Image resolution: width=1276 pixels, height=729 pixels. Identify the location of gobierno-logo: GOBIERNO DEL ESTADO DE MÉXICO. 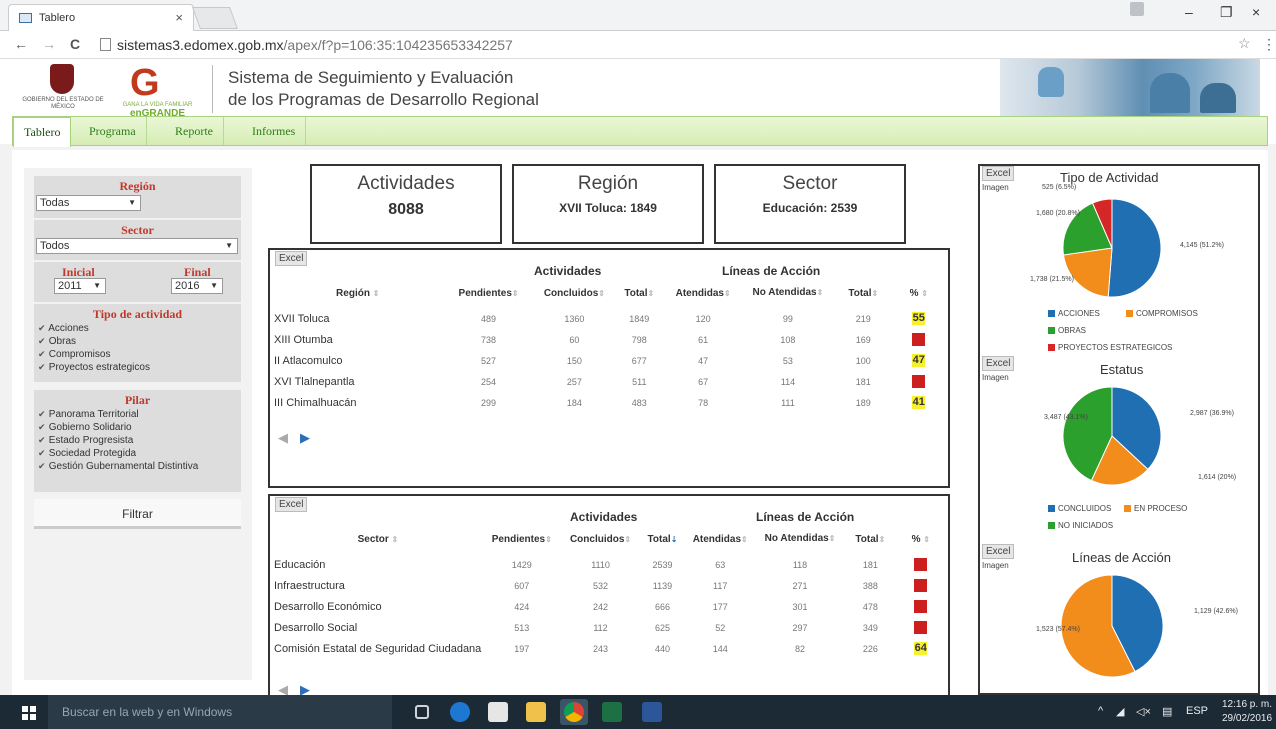
(63, 90).